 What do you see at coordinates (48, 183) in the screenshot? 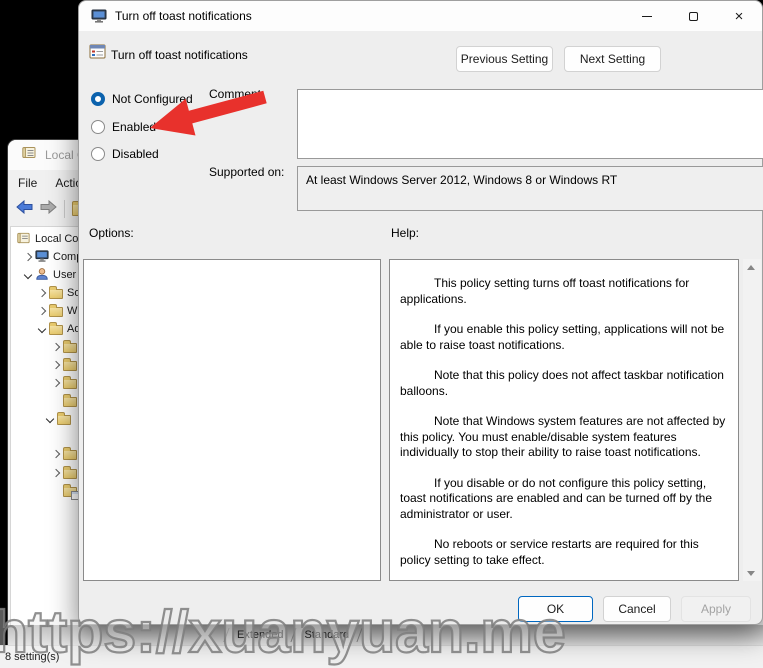
I see `gpe-menubar: File Action` at bounding box center [48, 183].